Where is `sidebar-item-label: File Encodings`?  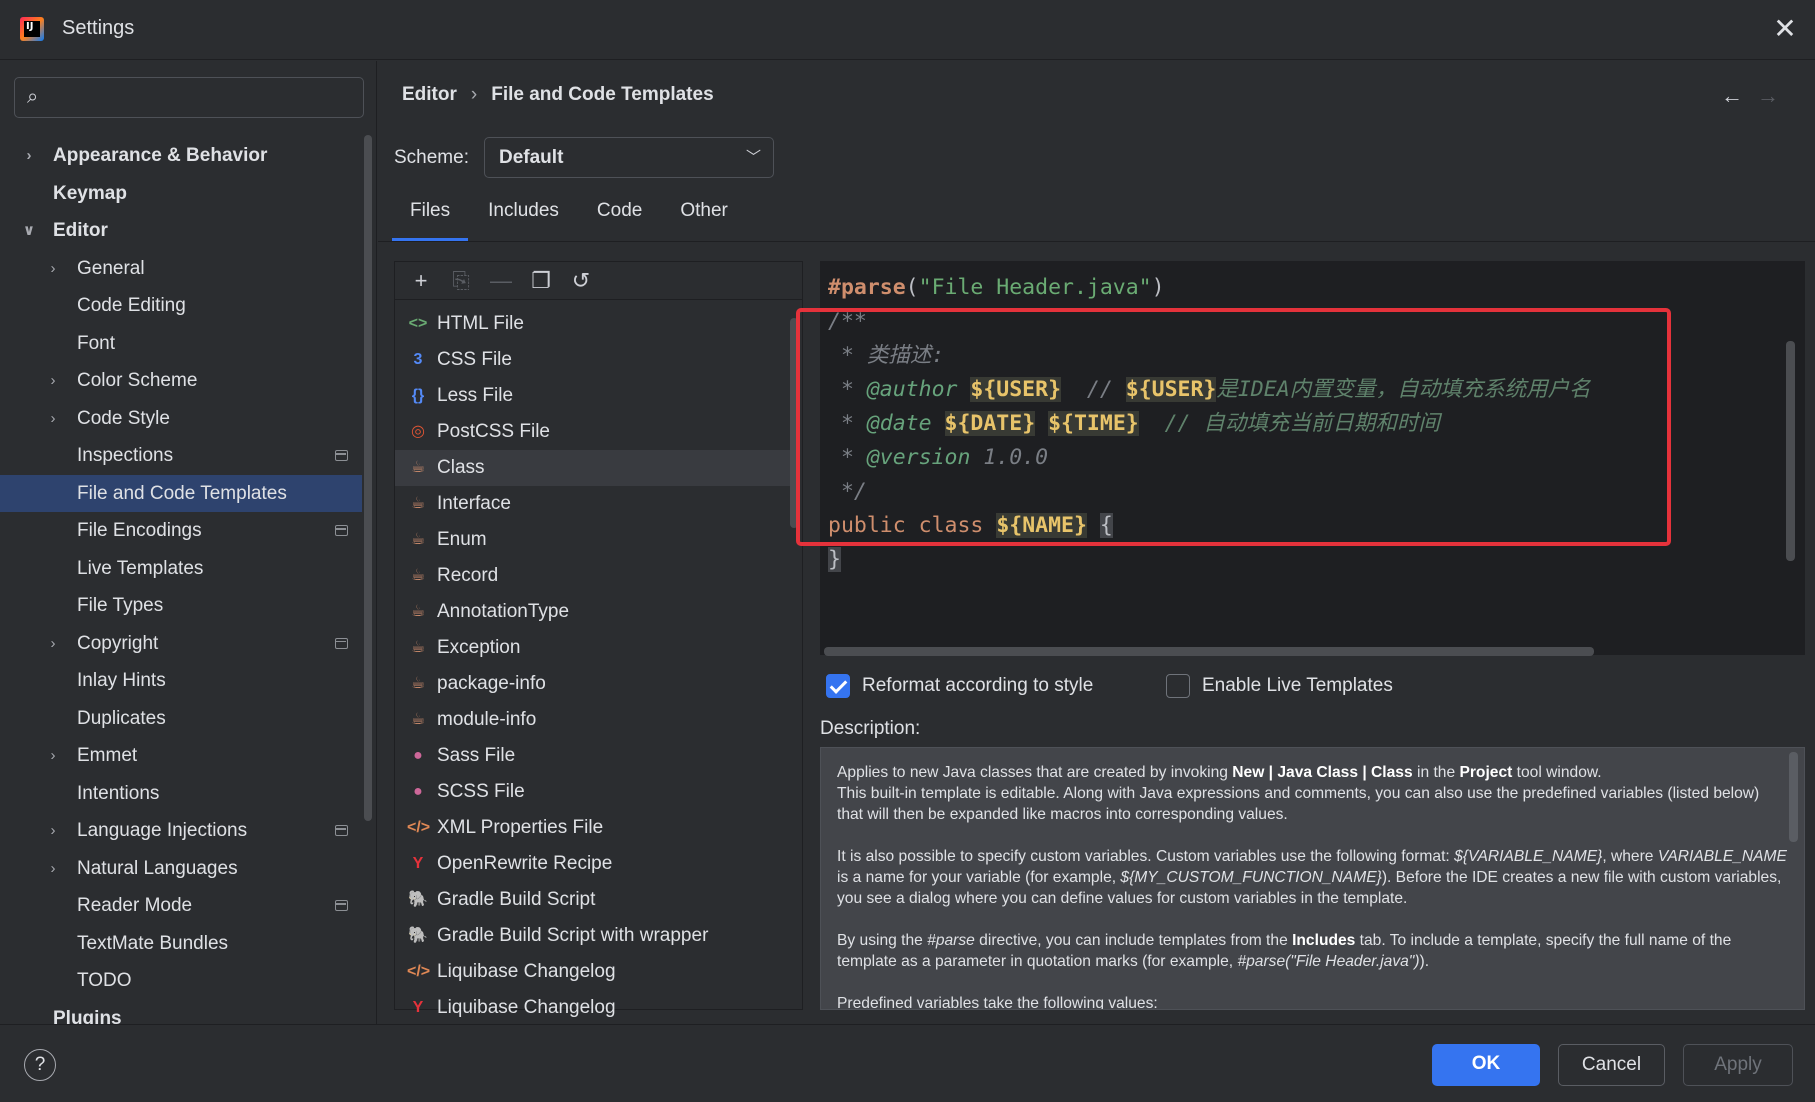
sidebar-item-label: File Encodings is located at coordinates (139, 530).